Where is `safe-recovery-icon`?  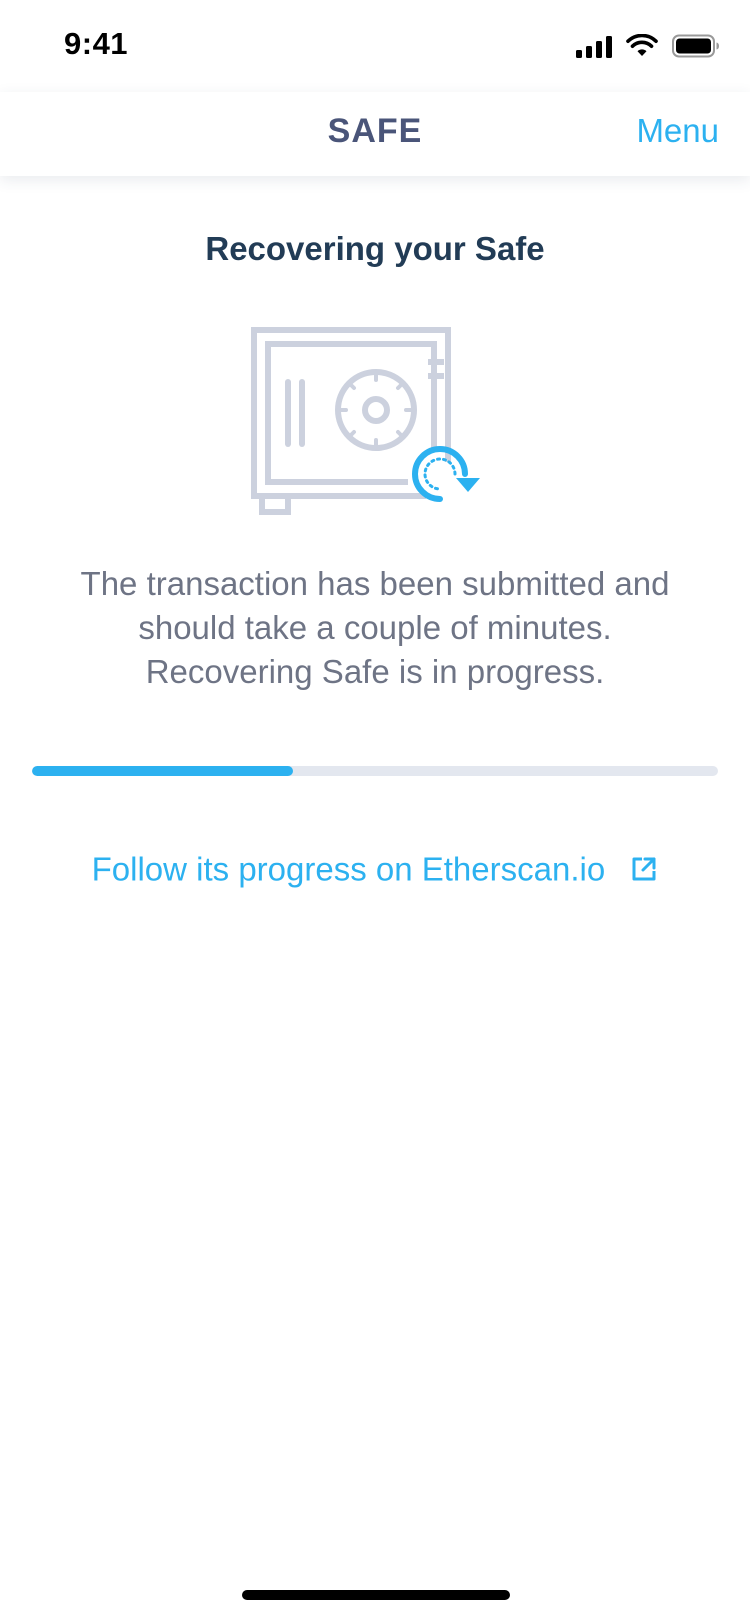 safe-recovery-icon is located at coordinates (365, 421).